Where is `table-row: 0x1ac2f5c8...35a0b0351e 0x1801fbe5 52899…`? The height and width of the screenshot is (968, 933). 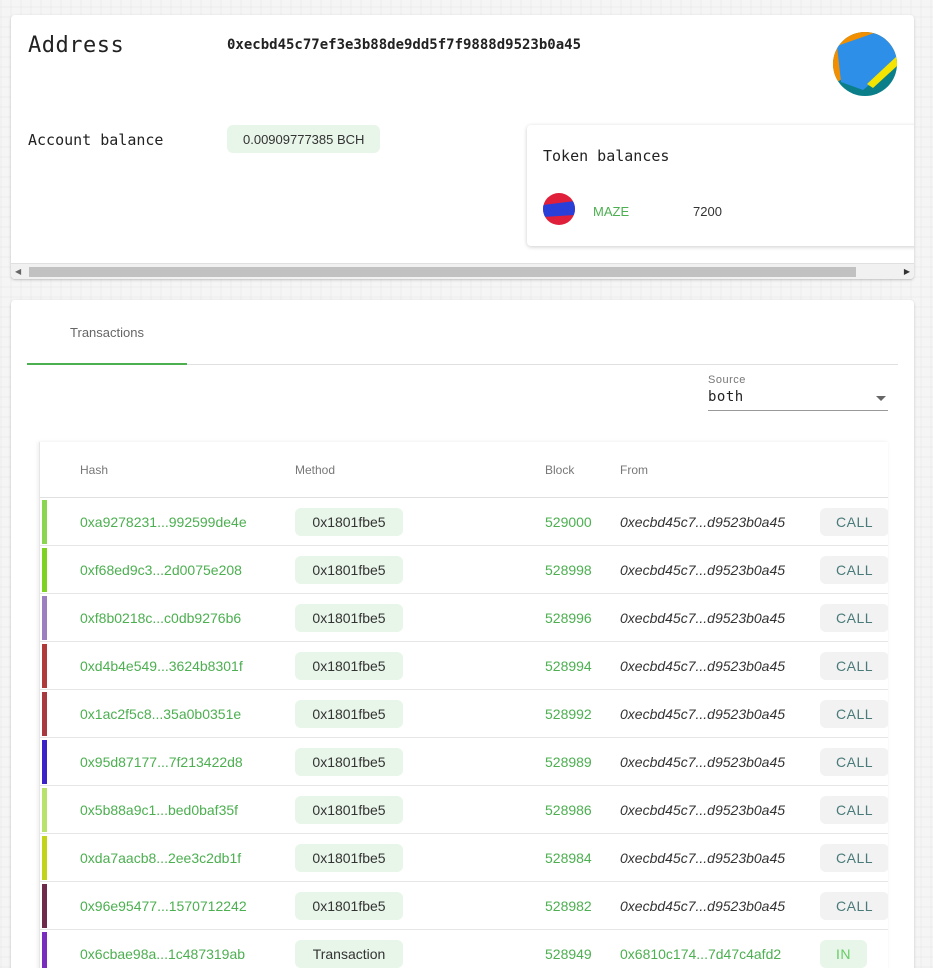 table-row: 0x1ac2f5c8...35a0b0351e 0x1801fbe5 52899… is located at coordinates (464, 714).